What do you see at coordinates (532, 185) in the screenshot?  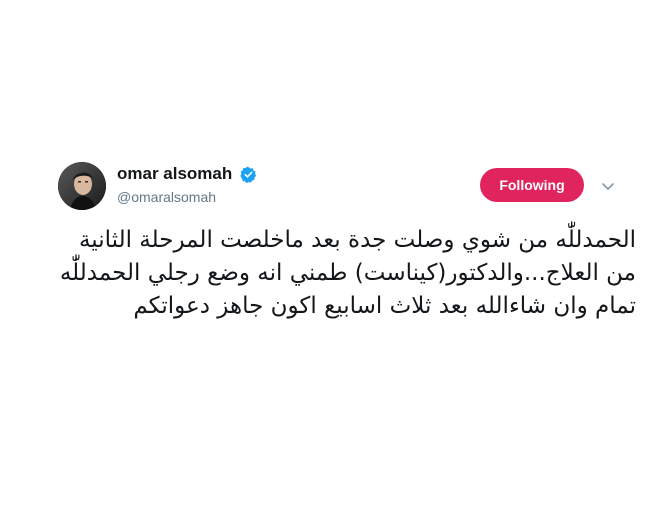 I see `following-button: Following` at bounding box center [532, 185].